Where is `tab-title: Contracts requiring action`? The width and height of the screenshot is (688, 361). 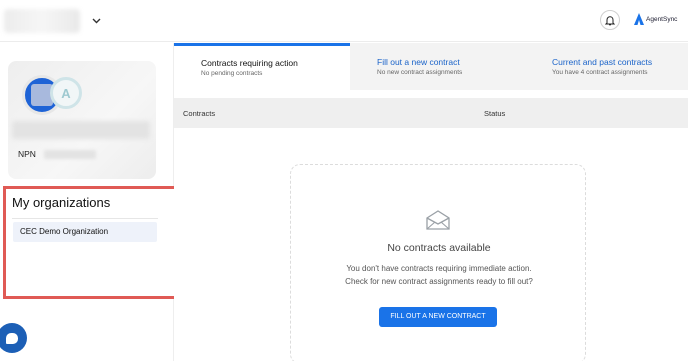 tab-title: Contracts requiring action is located at coordinates (249, 63).